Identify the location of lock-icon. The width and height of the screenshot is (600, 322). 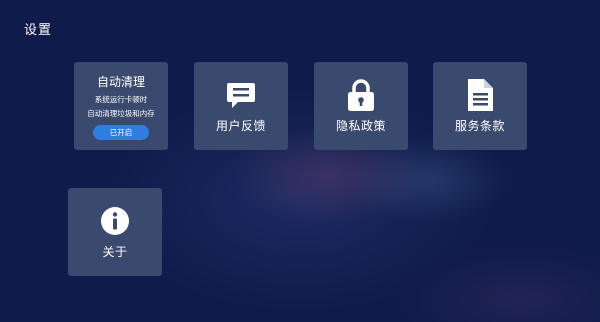
(361, 95).